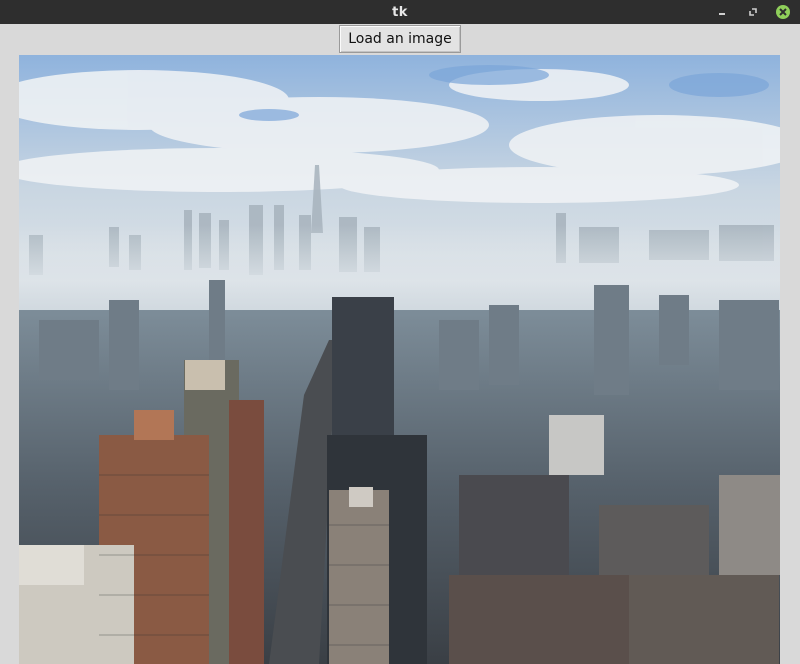 Image resolution: width=800 pixels, height=664 pixels. I want to click on load-image-button: Load an image, so click(400, 39).